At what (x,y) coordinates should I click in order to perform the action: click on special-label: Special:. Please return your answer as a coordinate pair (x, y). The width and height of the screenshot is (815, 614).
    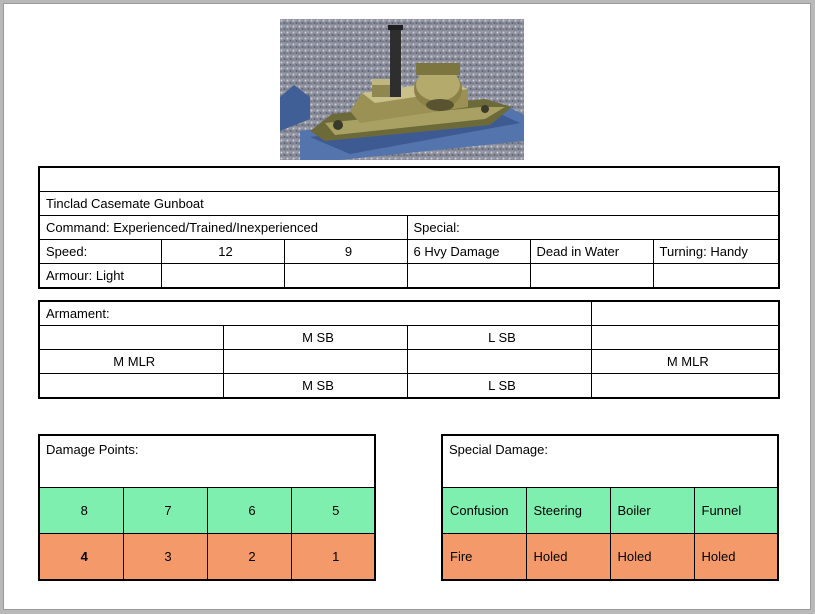
    Looking at the image, I should click on (593, 227).